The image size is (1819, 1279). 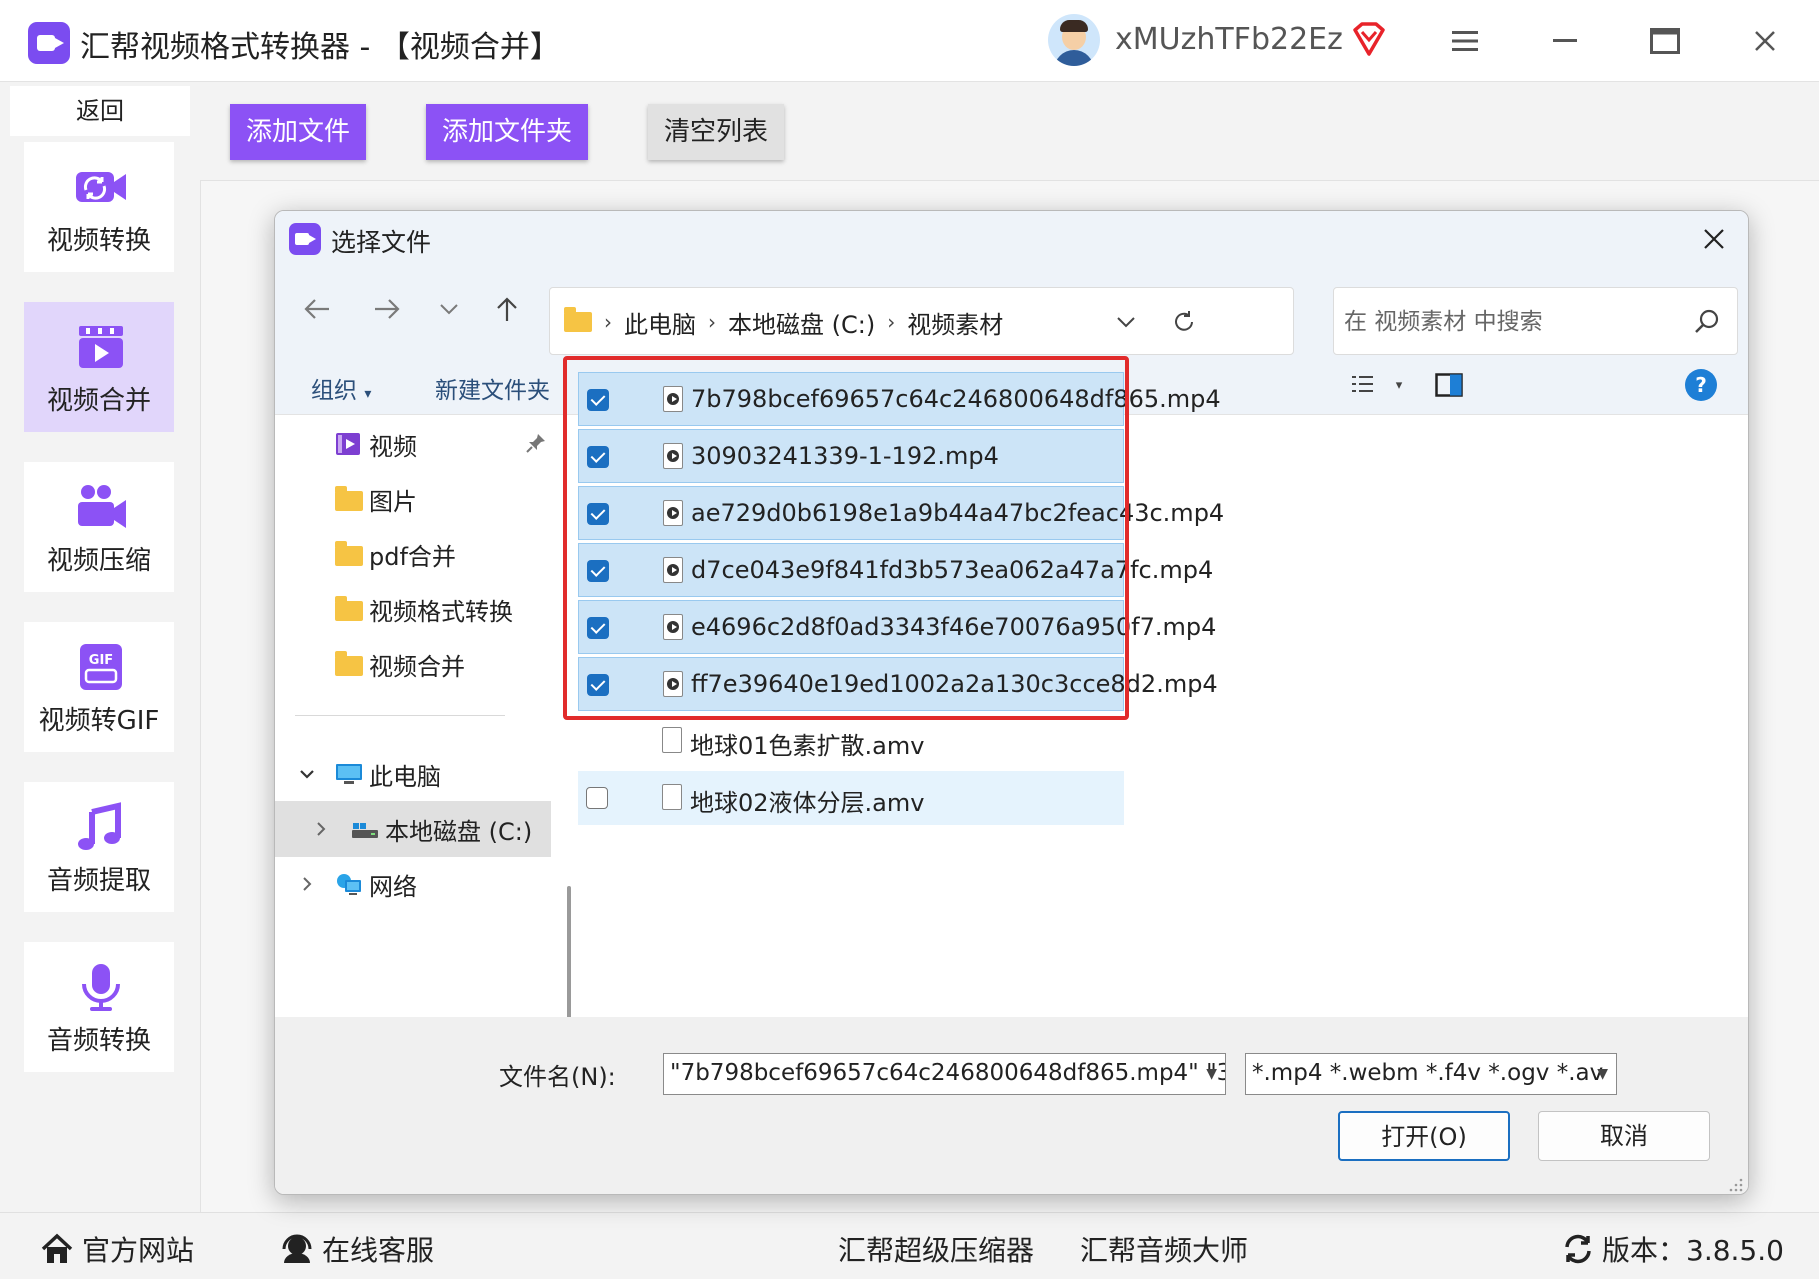 What do you see at coordinates (536, 443) in the screenshot?
I see `pin-icon` at bounding box center [536, 443].